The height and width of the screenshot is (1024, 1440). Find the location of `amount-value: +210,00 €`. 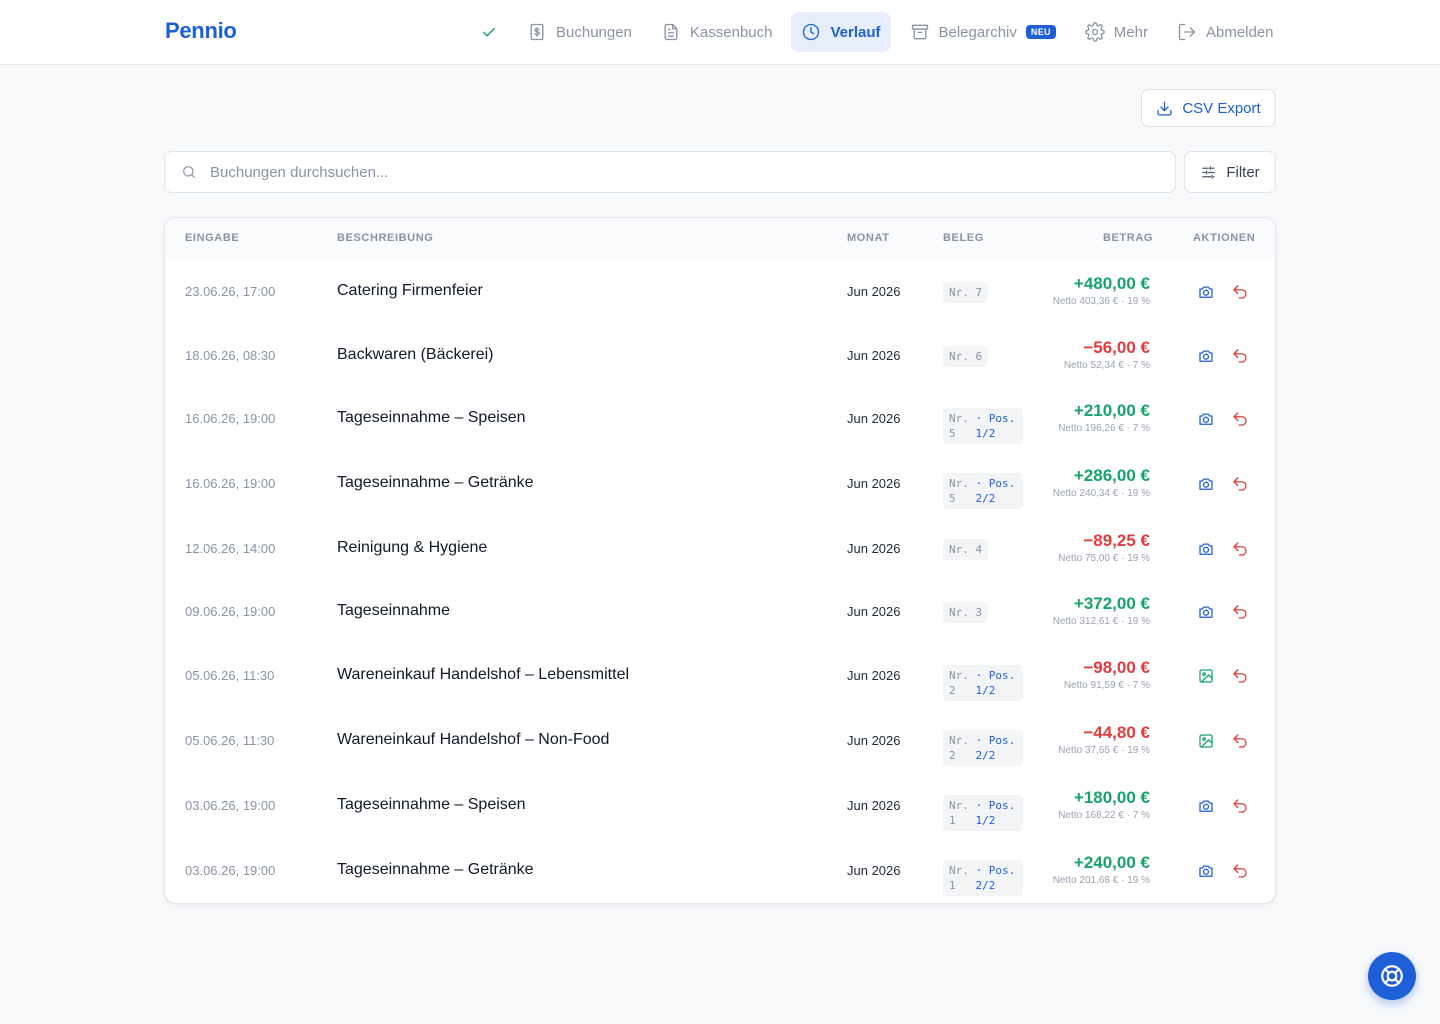

amount-value: +210,00 € is located at coordinates (1111, 410).